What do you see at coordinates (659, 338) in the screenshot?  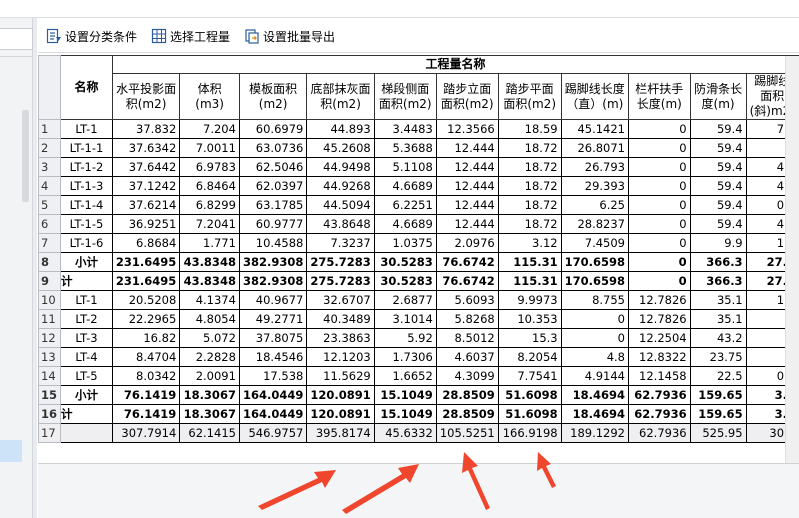 I see `value-cell: 12.2504` at bounding box center [659, 338].